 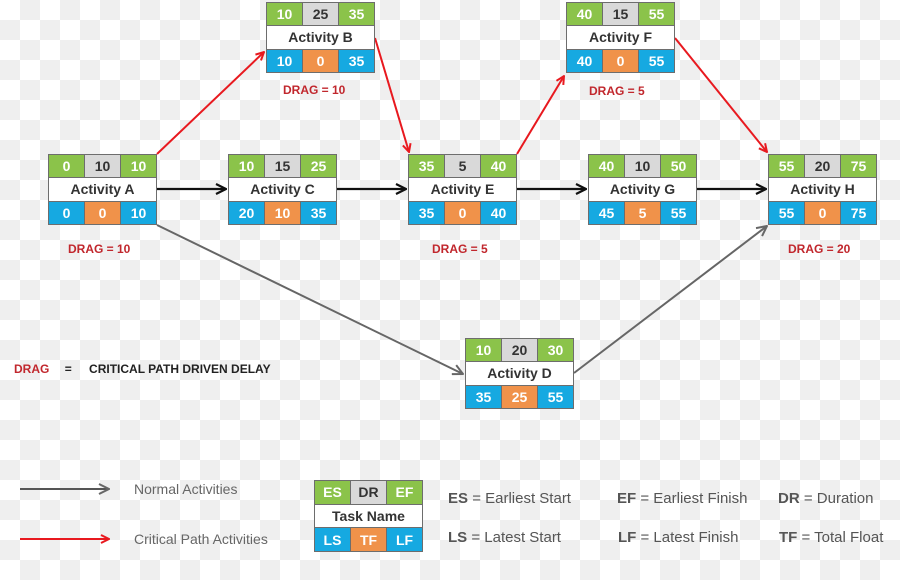 I want to click on latest-start: 0, so click(x=66, y=212).